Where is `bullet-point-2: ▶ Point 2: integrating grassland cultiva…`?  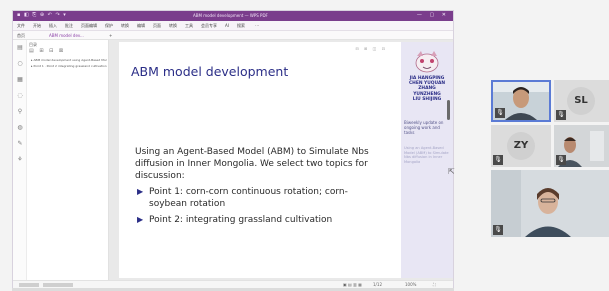 bullet-point-2: ▶ Point 2: integrating grassland cultiva… is located at coordinates (257, 220).